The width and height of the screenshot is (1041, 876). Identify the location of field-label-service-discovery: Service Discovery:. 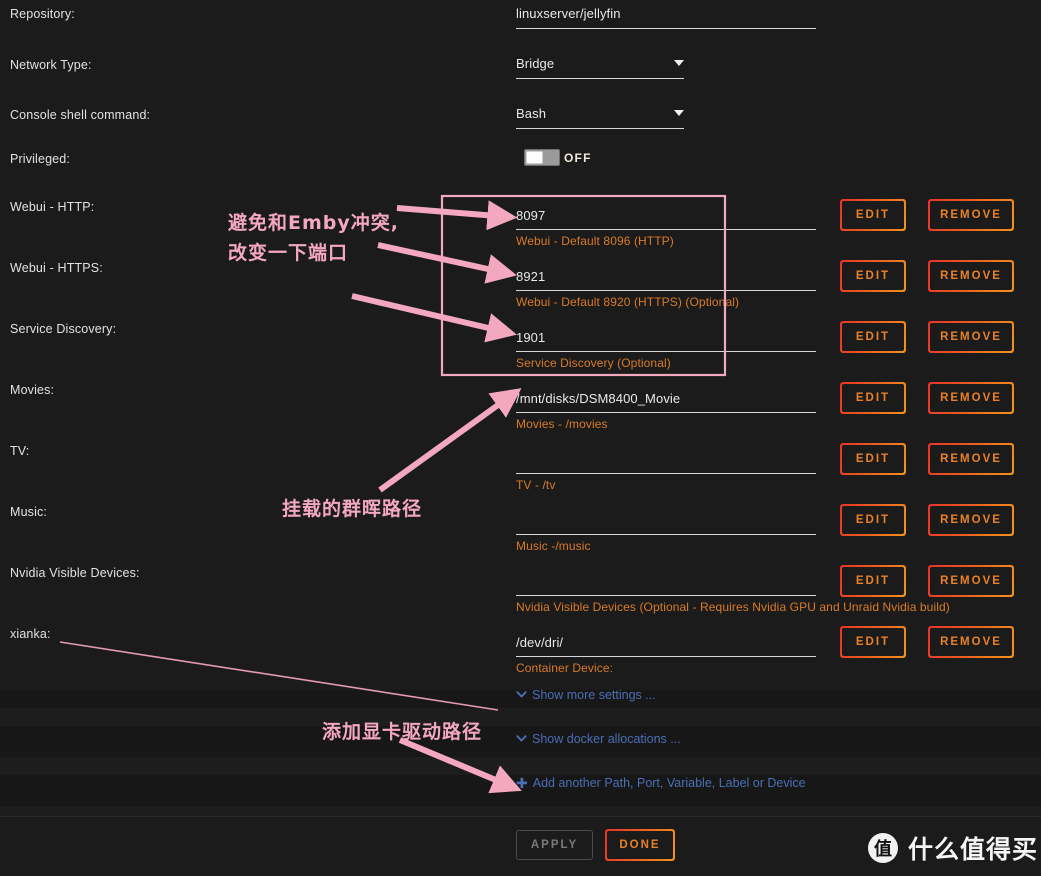
(63, 329).